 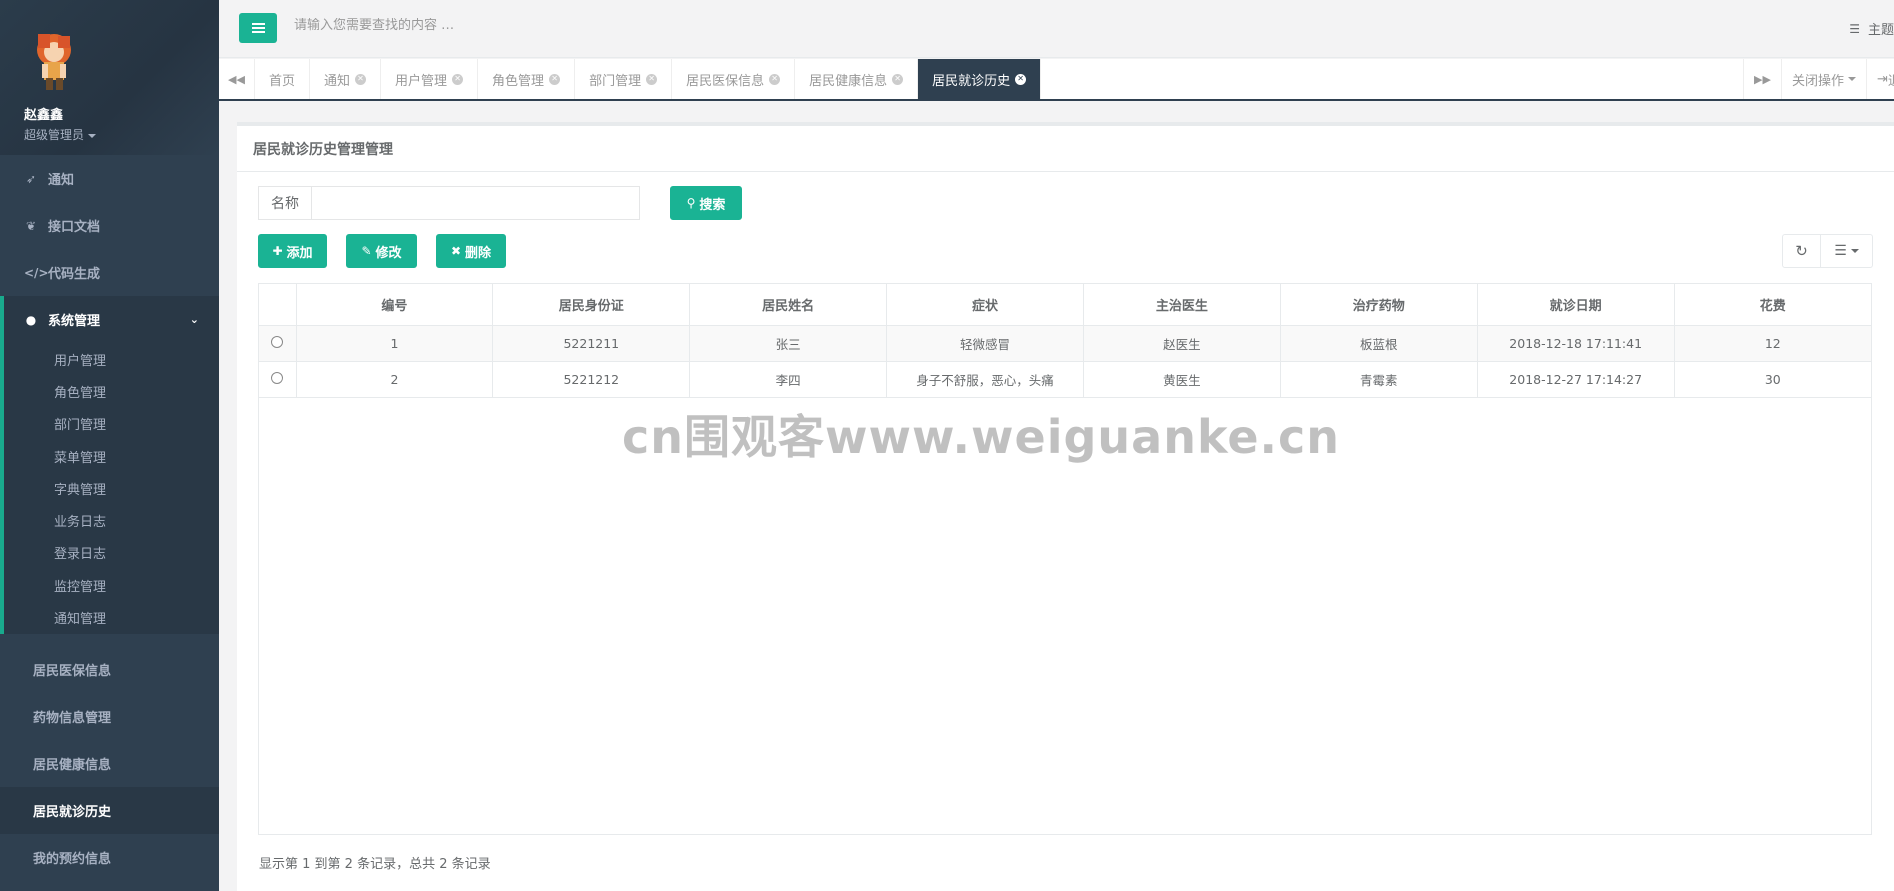 I want to click on top-bar: ☰ 主题, so click(x=1056, y=29).